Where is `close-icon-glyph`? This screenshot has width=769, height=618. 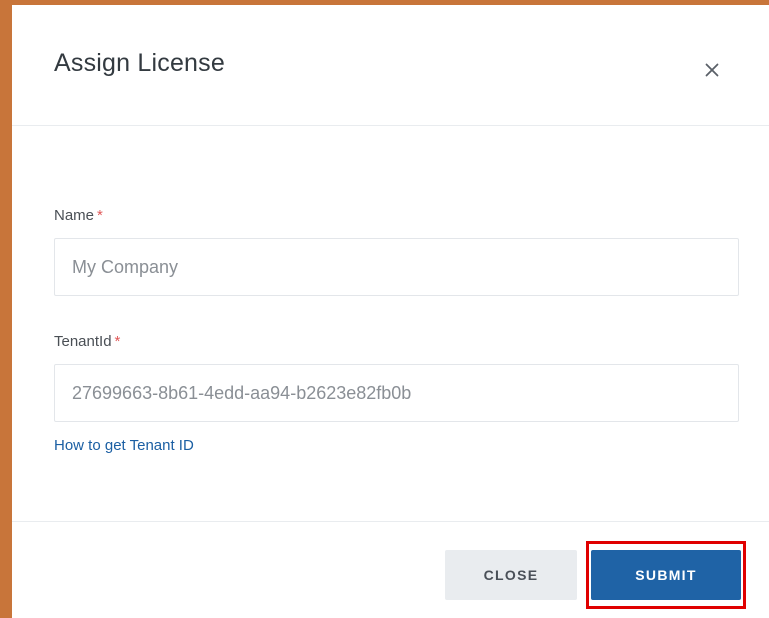
close-icon-glyph is located at coordinates (712, 70).